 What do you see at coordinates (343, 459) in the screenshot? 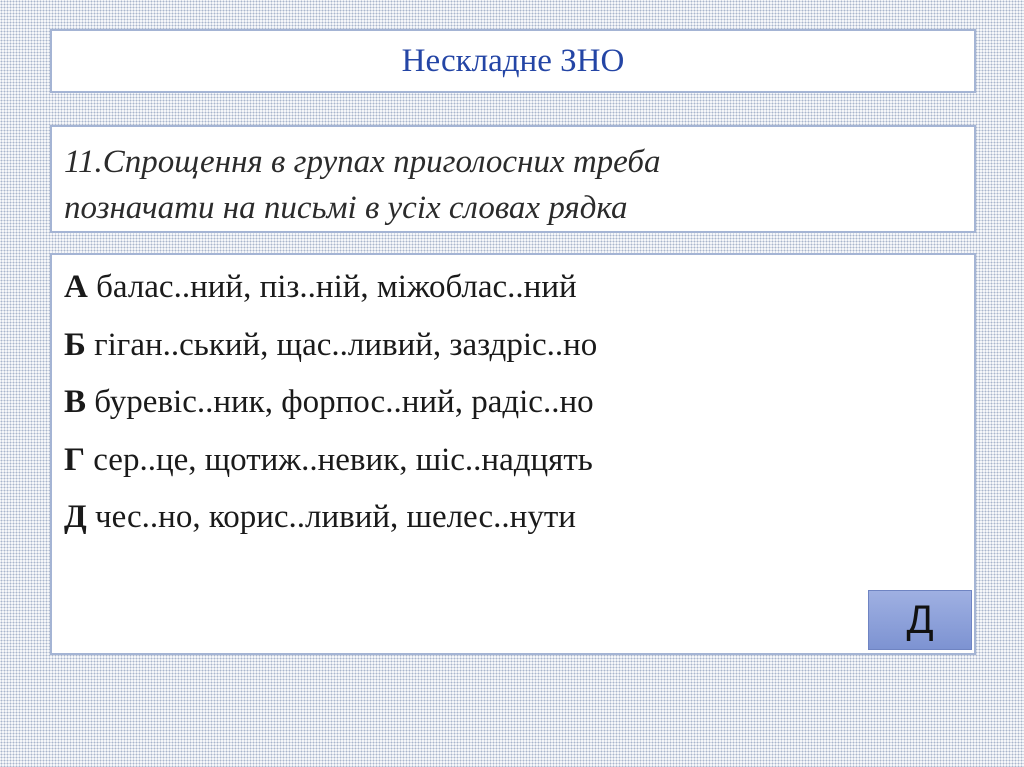
I see `option-text: сер..це, щотиж..невик, шіс..надцять` at bounding box center [343, 459].